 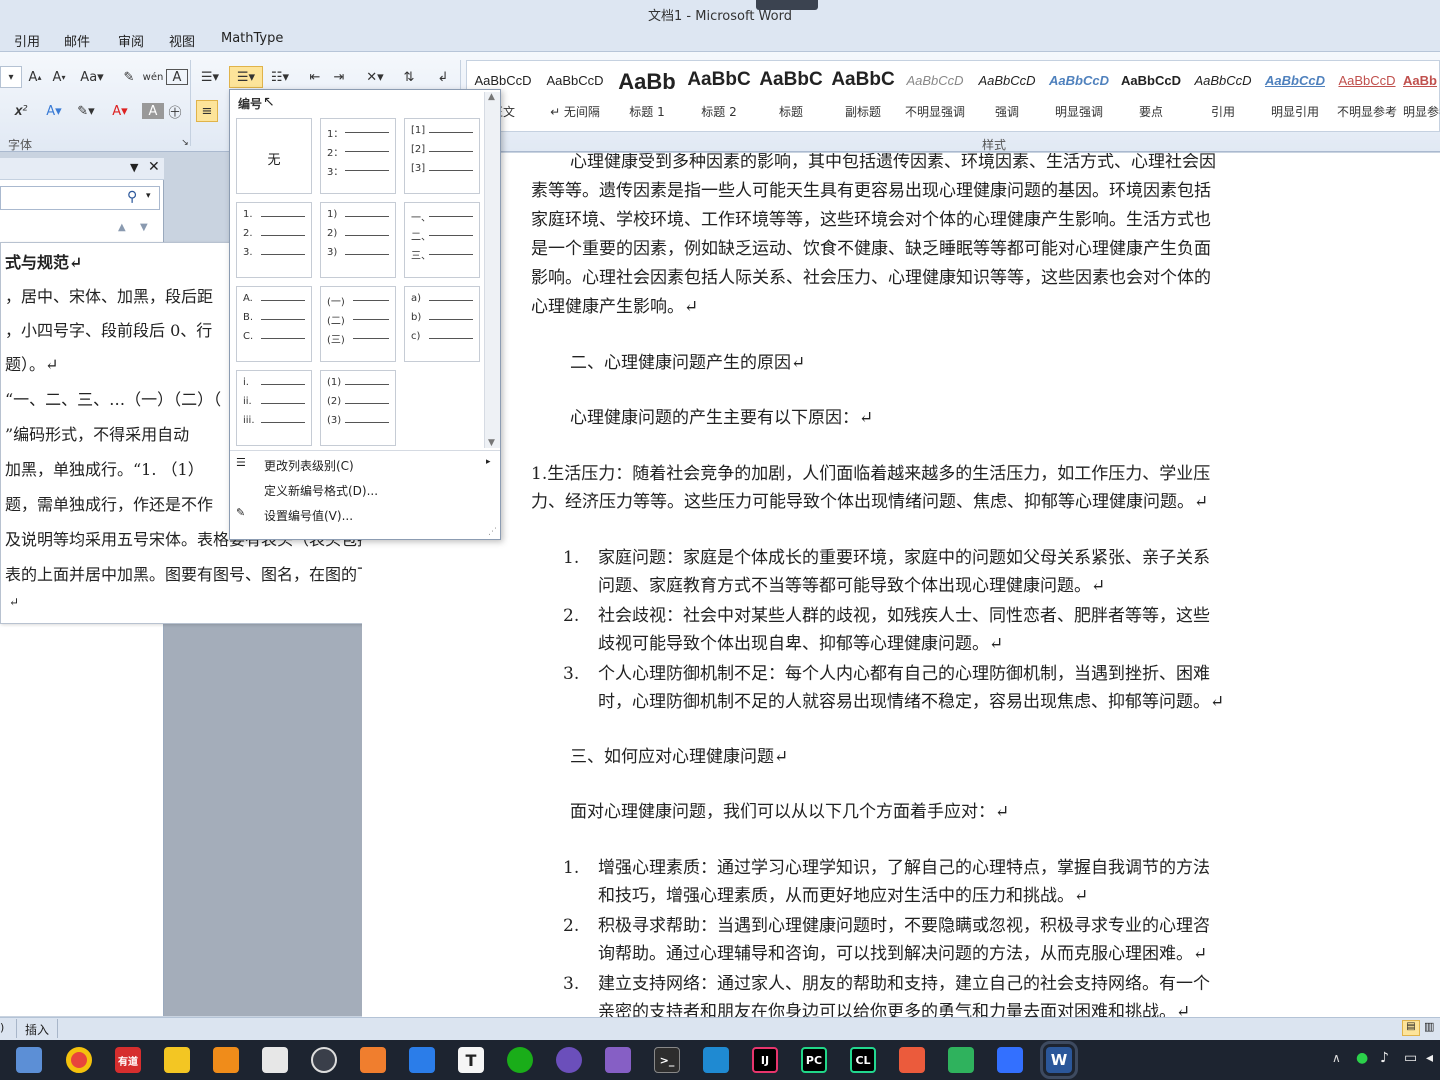 I want to click on full-screen-view-icon: ▥, so click(x=1429, y=1026).